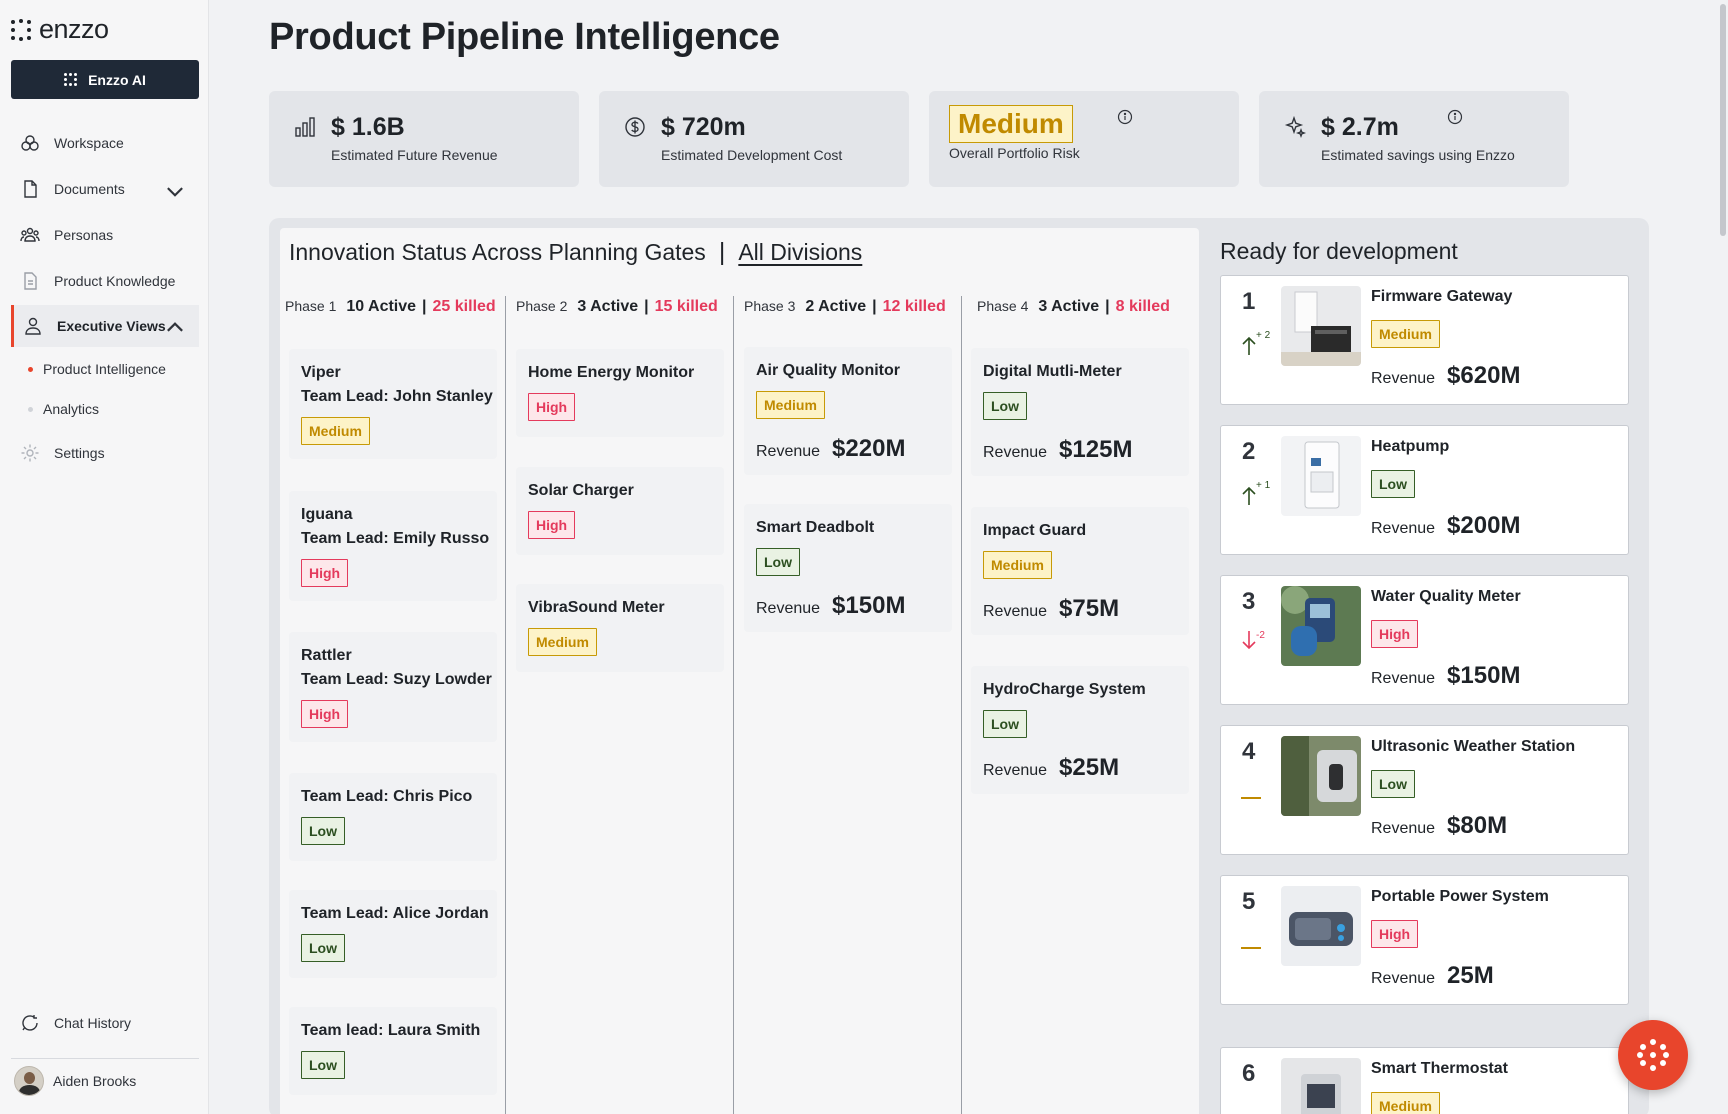 Image resolution: width=1728 pixels, height=1114 pixels. I want to click on card-title: Iguana Team Lead: Emily Russo, so click(395, 526).